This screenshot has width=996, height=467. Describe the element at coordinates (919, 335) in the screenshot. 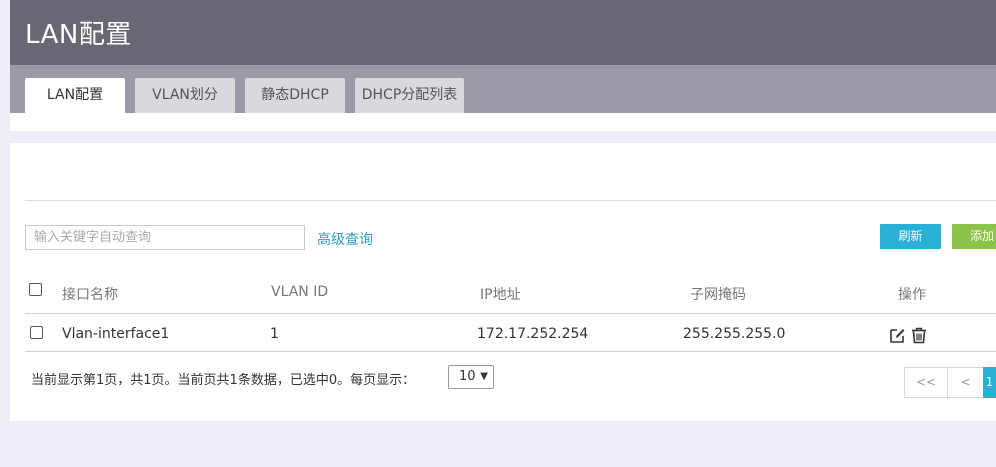

I see `trash-icon` at that location.